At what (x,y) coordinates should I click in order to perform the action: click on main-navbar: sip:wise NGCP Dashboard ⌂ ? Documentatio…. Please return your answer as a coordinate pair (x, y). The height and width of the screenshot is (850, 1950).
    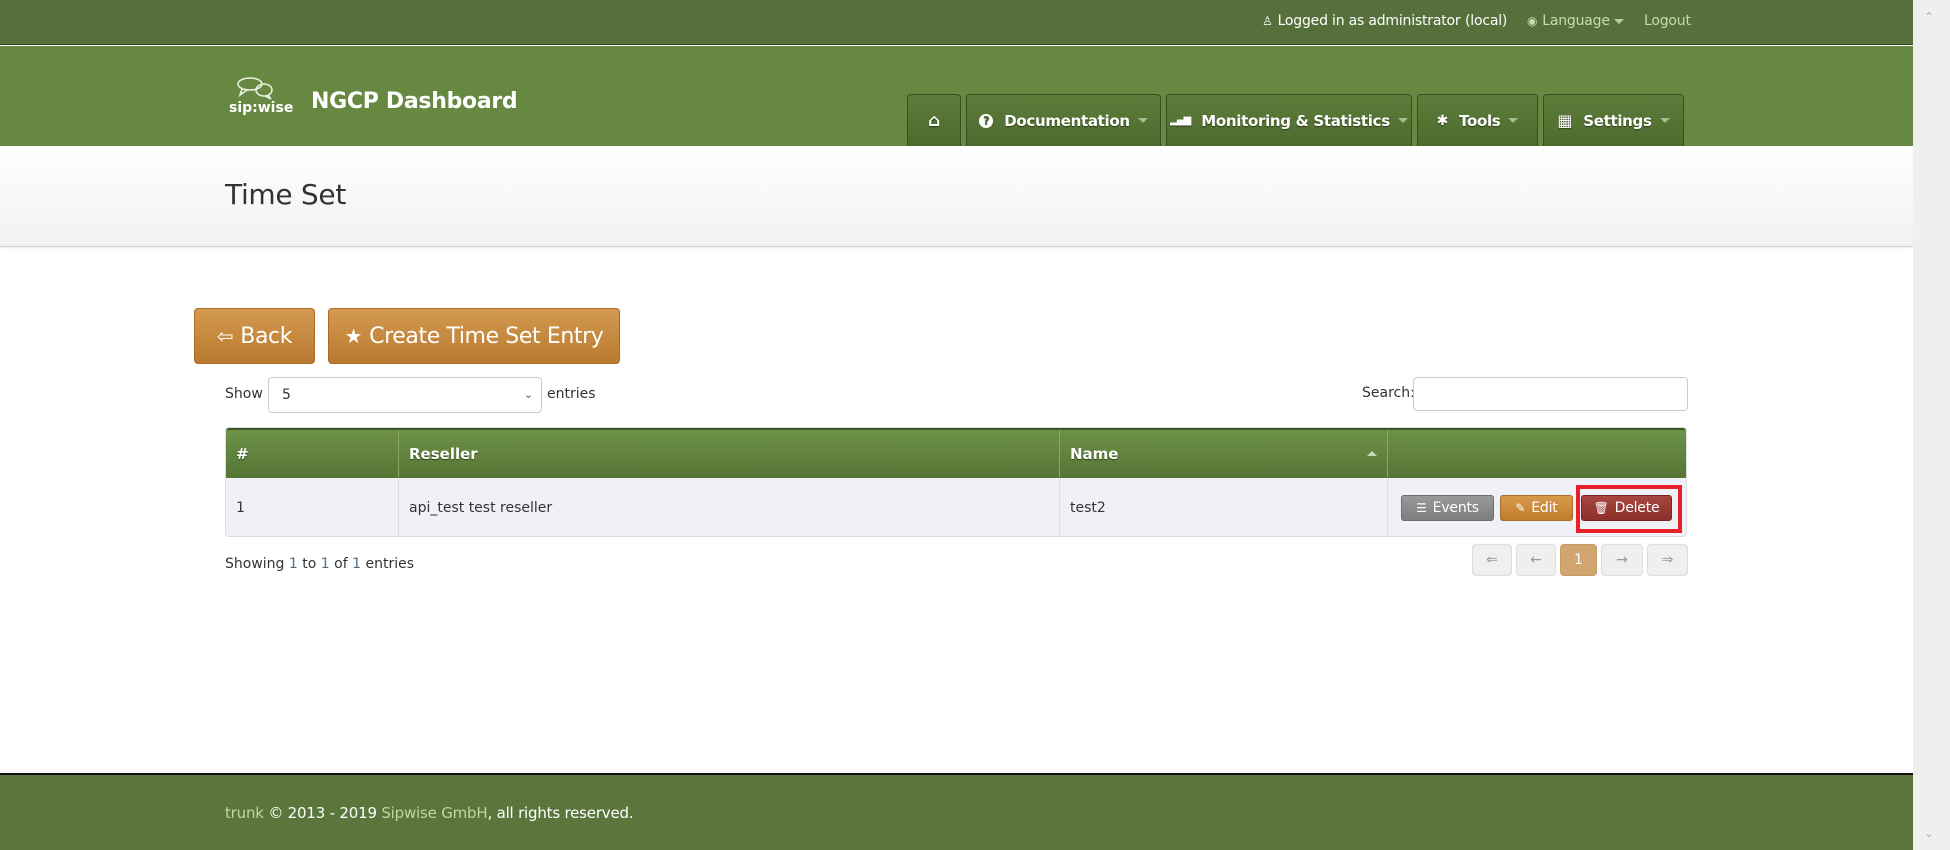
    Looking at the image, I should click on (956, 96).